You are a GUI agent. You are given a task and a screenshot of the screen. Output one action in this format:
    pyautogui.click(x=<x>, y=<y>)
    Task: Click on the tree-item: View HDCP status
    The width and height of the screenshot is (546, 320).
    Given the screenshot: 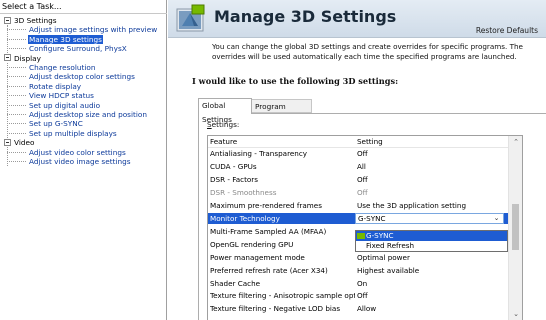 What is the action you would take?
    pyautogui.click(x=83, y=95)
    